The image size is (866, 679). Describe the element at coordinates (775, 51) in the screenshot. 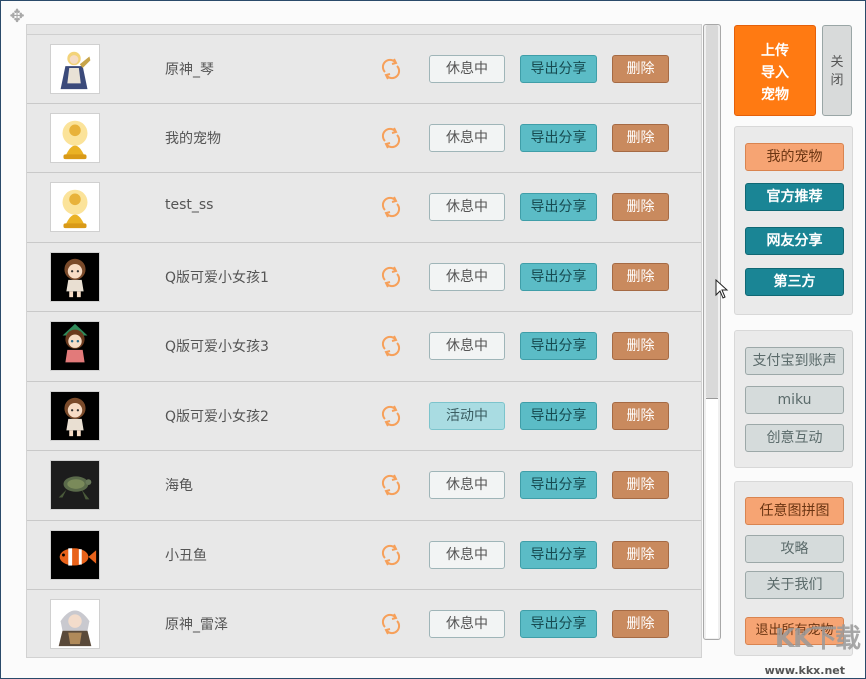

I see `upload-label-line1: 上传` at that location.